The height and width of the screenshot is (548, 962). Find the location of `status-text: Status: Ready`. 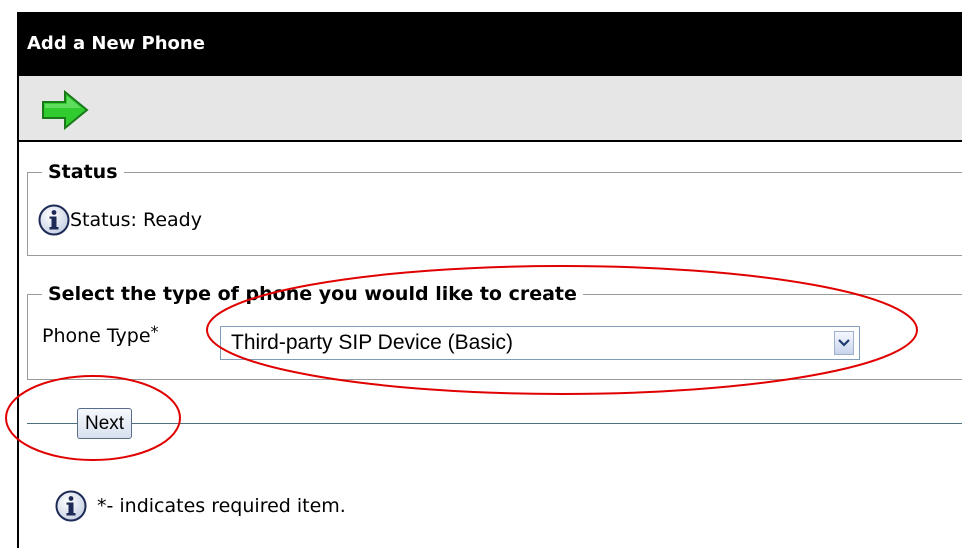

status-text: Status: Ready is located at coordinates (136, 220).